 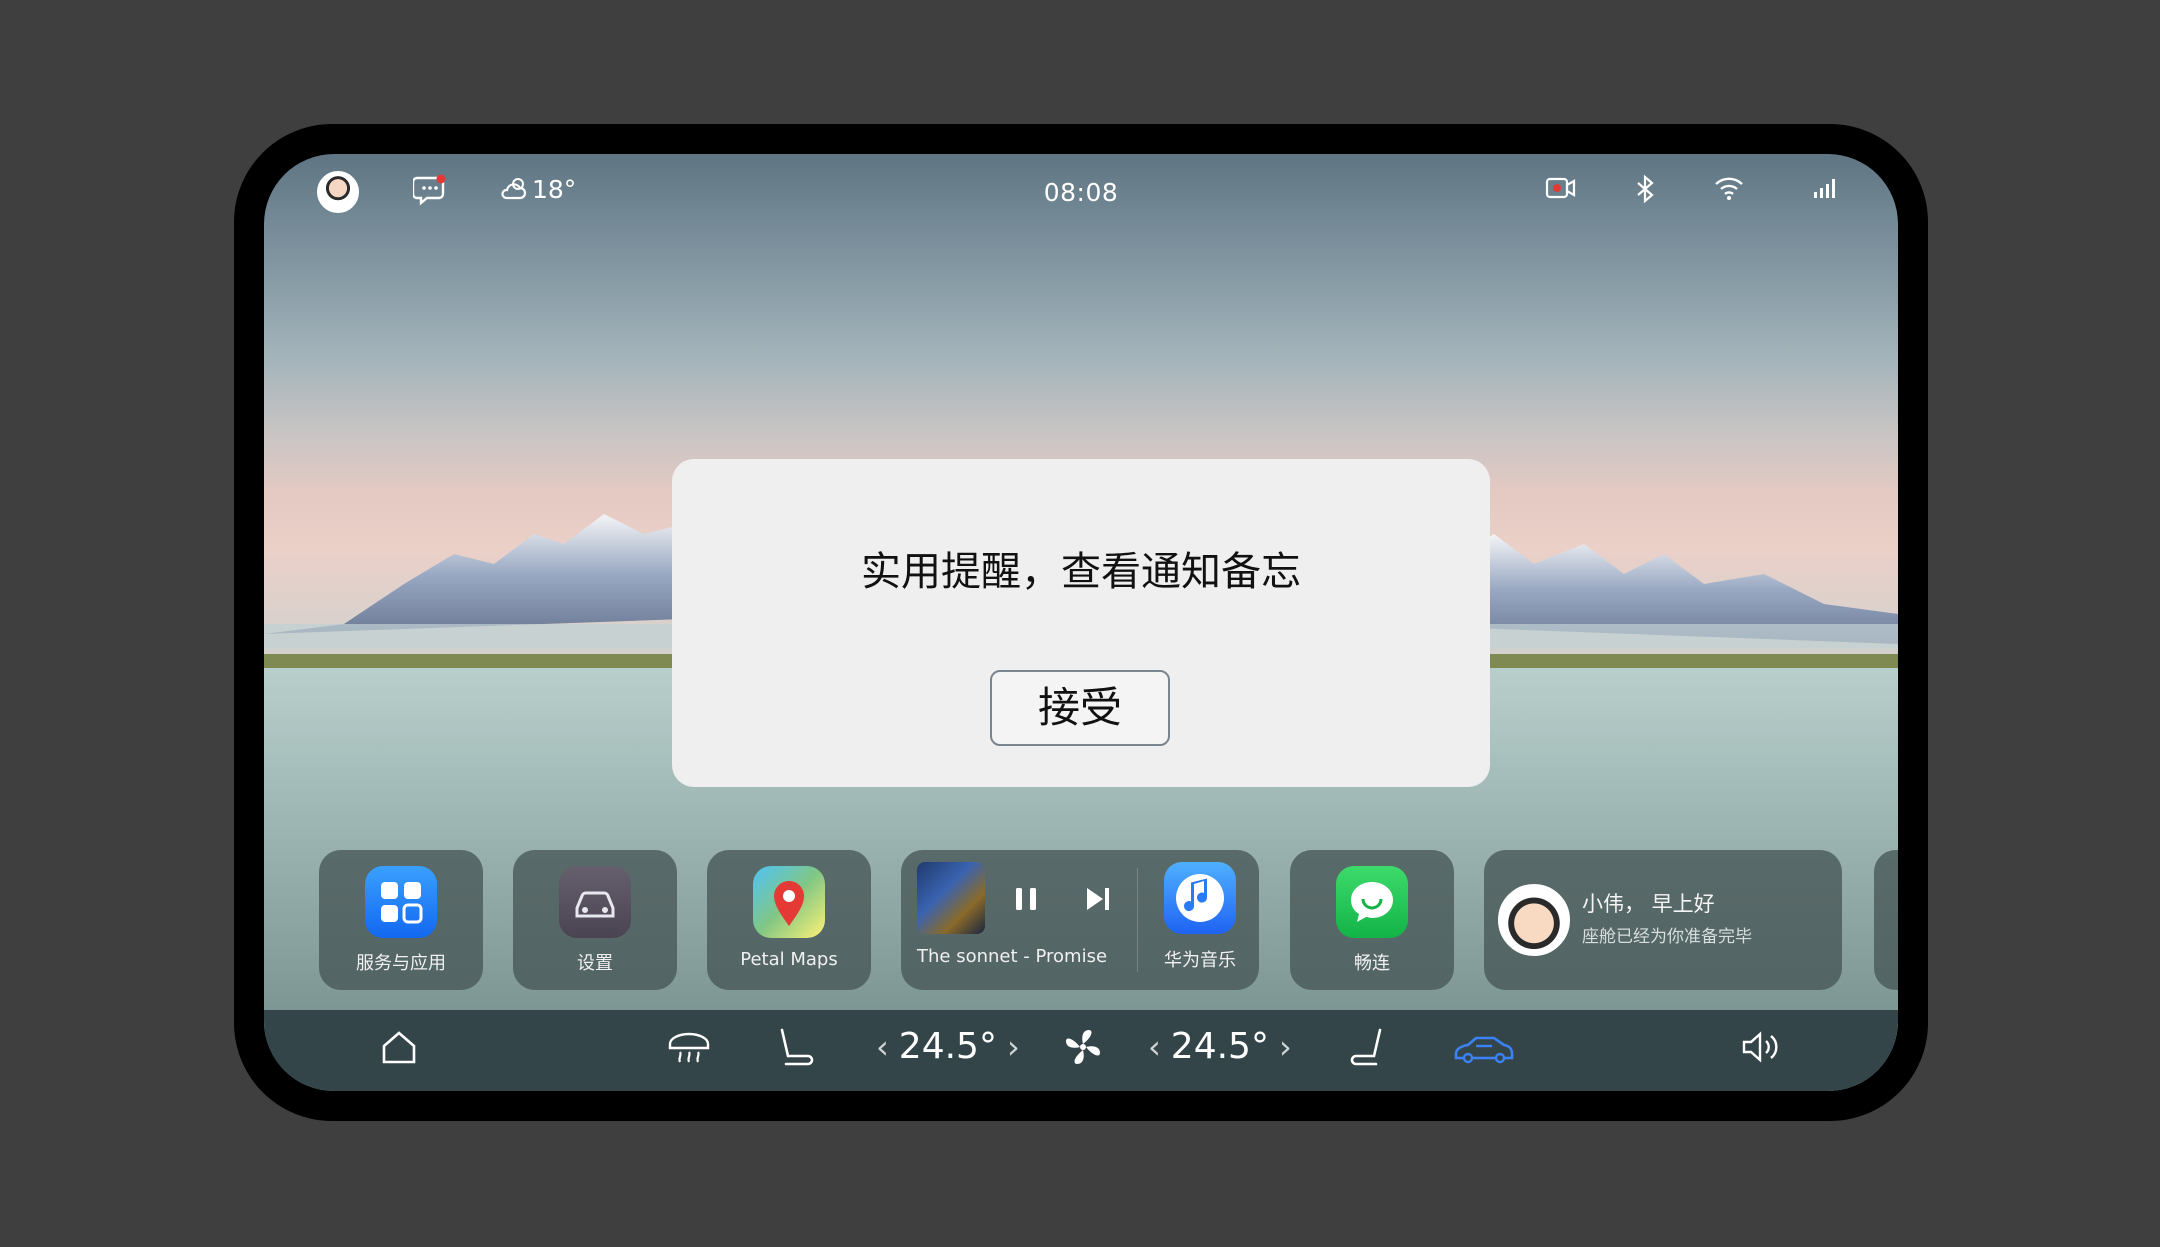 What do you see at coordinates (1081, 572) in the screenshot?
I see `dialog-message: 实用提醒，查看通知备忘` at bounding box center [1081, 572].